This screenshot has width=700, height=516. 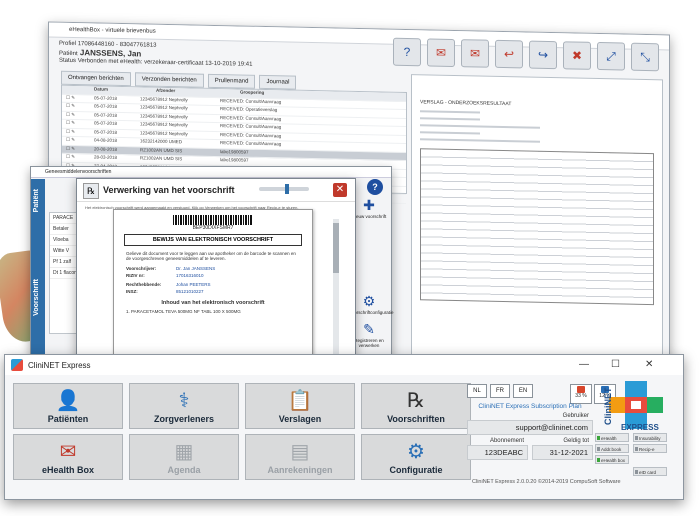 What do you see at coordinates (300, 457) in the screenshot?
I see `tile-aanrekeningen: ▤ Aanrekeningen` at bounding box center [300, 457].